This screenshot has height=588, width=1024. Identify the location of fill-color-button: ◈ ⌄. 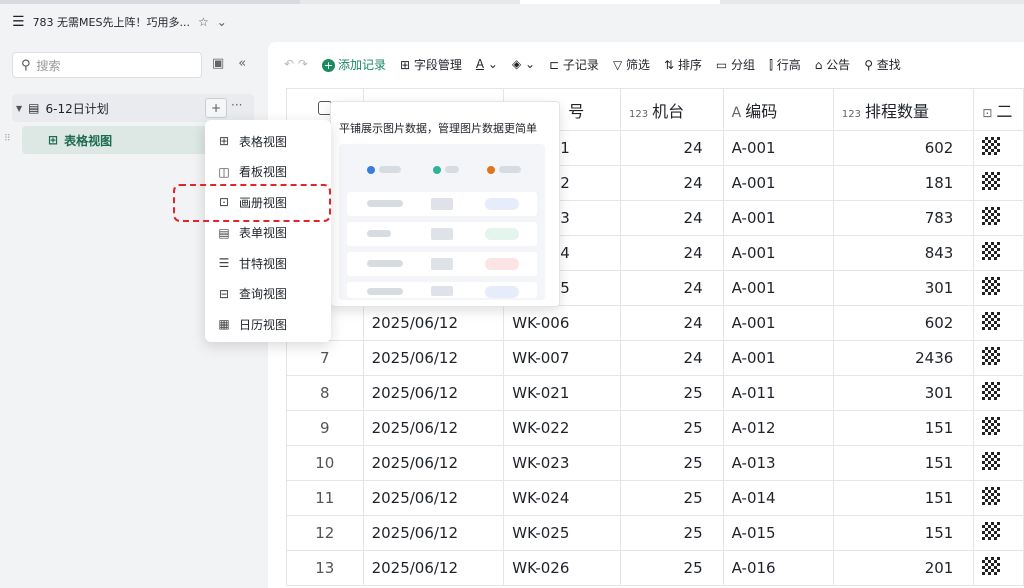
(523, 64).